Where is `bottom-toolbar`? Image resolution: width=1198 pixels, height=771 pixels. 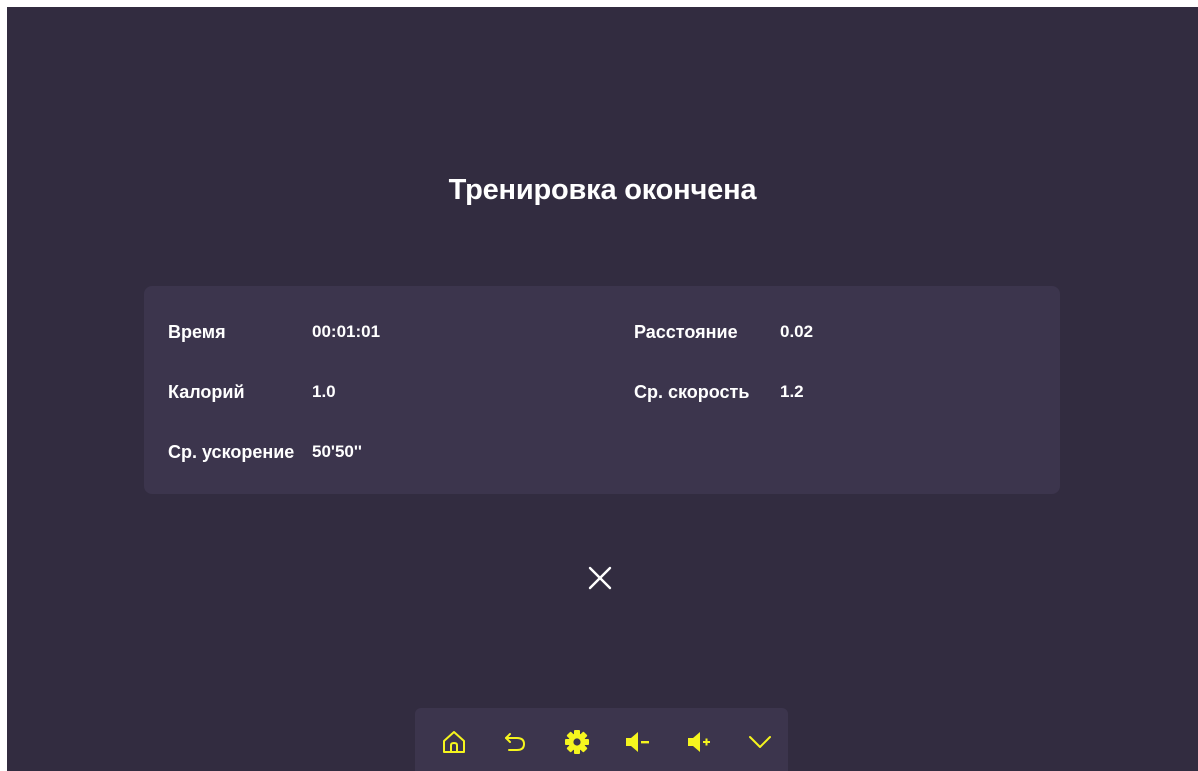 bottom-toolbar is located at coordinates (601, 739).